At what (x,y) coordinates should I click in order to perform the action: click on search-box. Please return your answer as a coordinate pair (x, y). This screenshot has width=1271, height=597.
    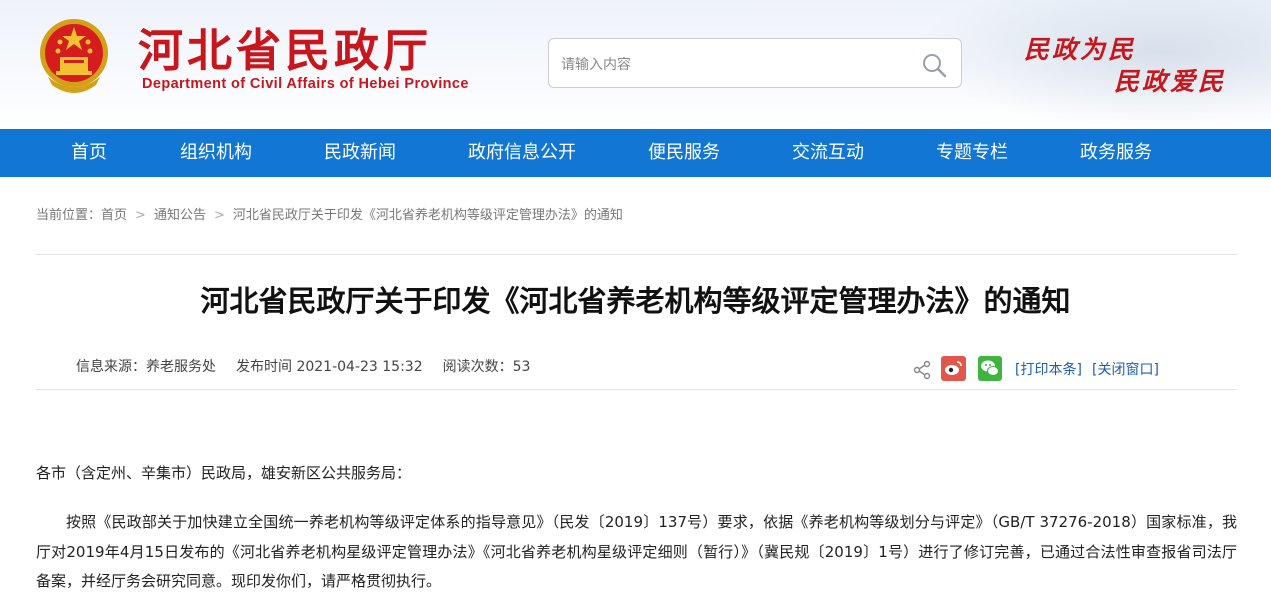
    Looking at the image, I should click on (755, 63).